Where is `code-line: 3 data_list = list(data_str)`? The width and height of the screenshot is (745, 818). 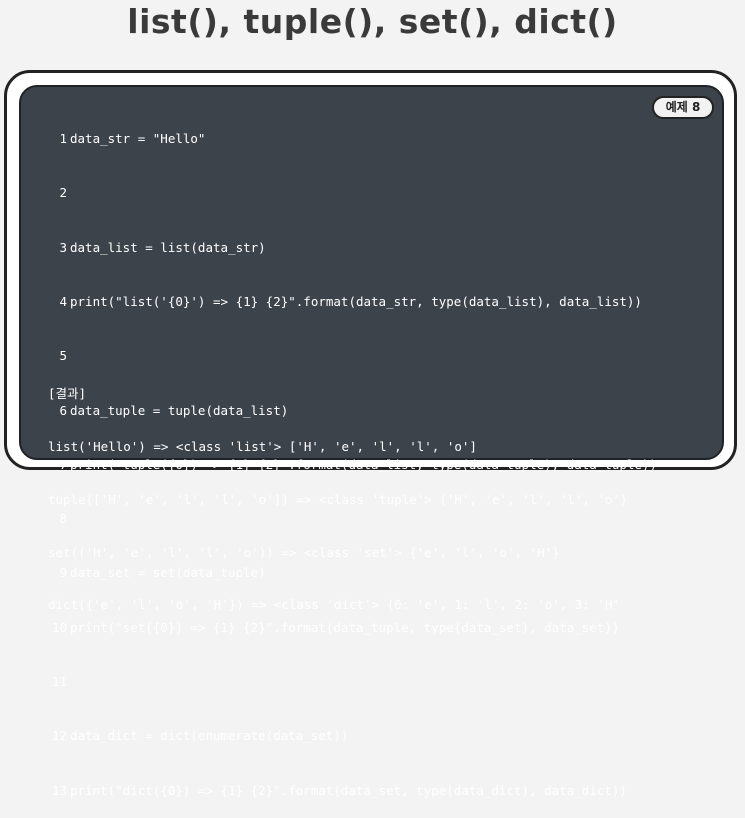 code-line: 3 data_list = list(data_str) is located at coordinates (348, 248).